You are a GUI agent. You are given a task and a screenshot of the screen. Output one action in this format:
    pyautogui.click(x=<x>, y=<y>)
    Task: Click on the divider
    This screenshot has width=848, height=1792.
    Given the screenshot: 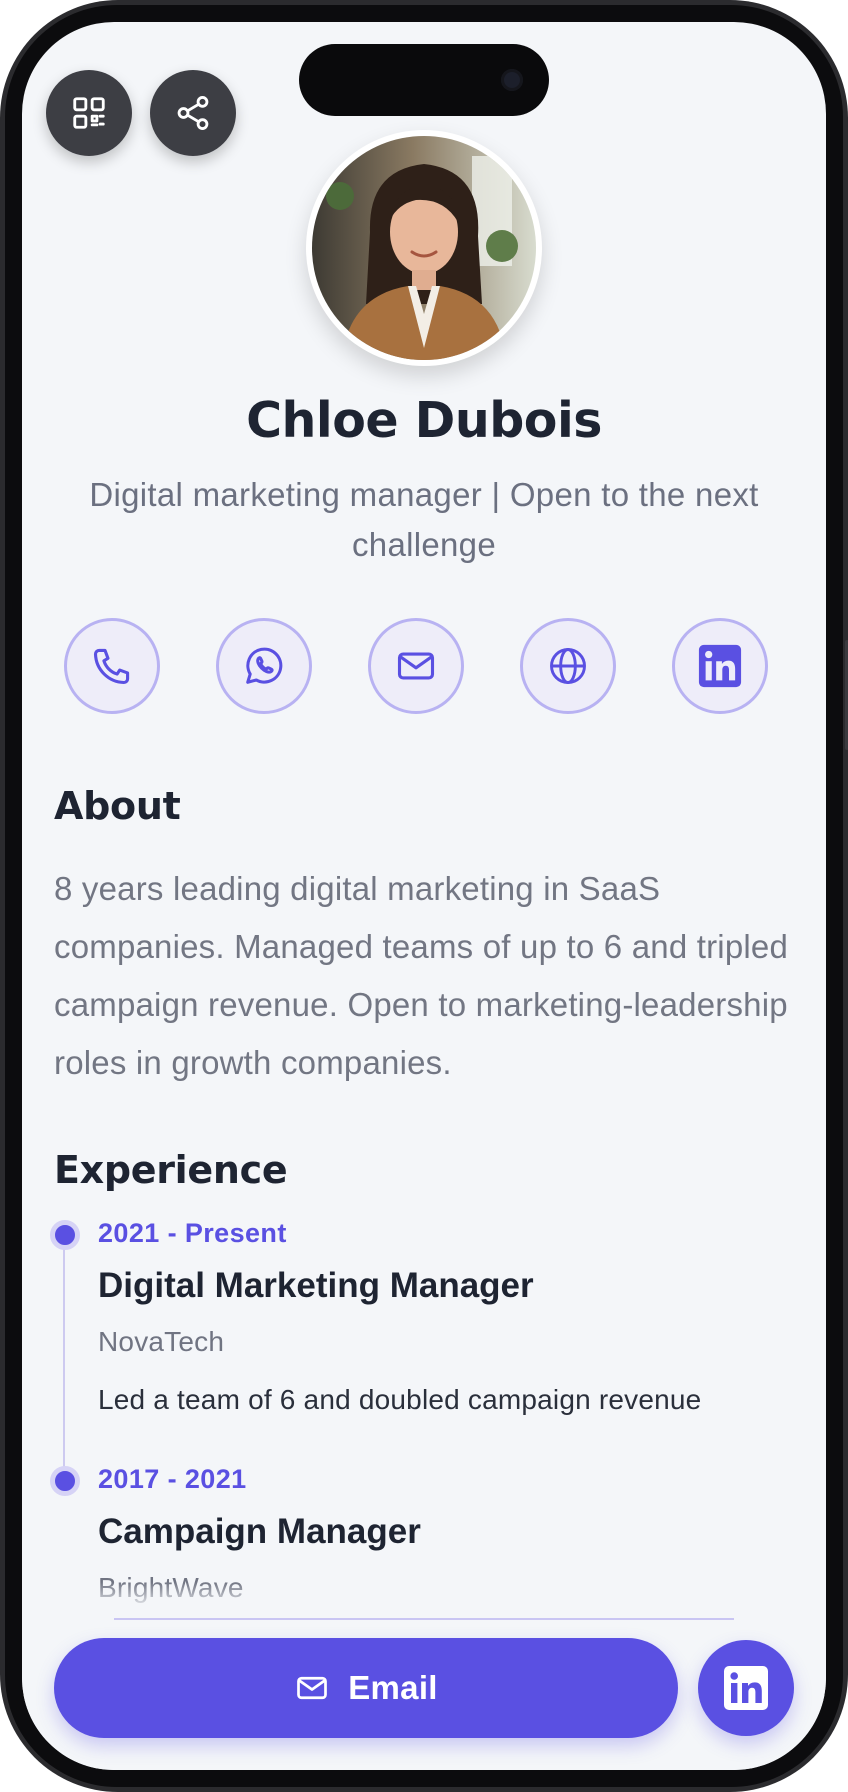 What is the action you would take?
    pyautogui.click(x=424, y=1619)
    